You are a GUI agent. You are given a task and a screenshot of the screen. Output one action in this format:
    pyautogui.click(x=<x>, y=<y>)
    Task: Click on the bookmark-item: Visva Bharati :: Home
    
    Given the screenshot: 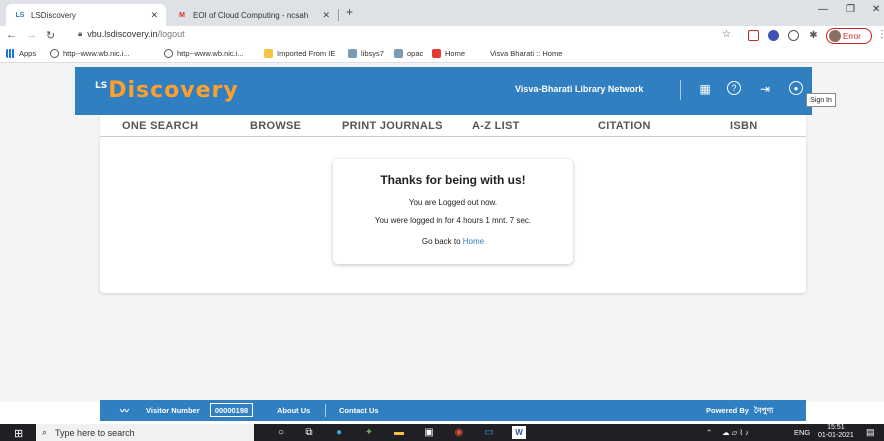 What is the action you would take?
    pyautogui.click(x=526, y=53)
    